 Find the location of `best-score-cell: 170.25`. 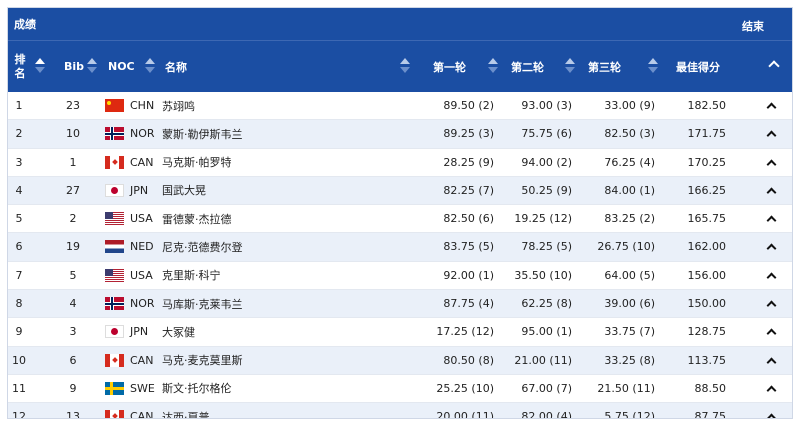

best-score-cell: 170.25 is located at coordinates (707, 162).